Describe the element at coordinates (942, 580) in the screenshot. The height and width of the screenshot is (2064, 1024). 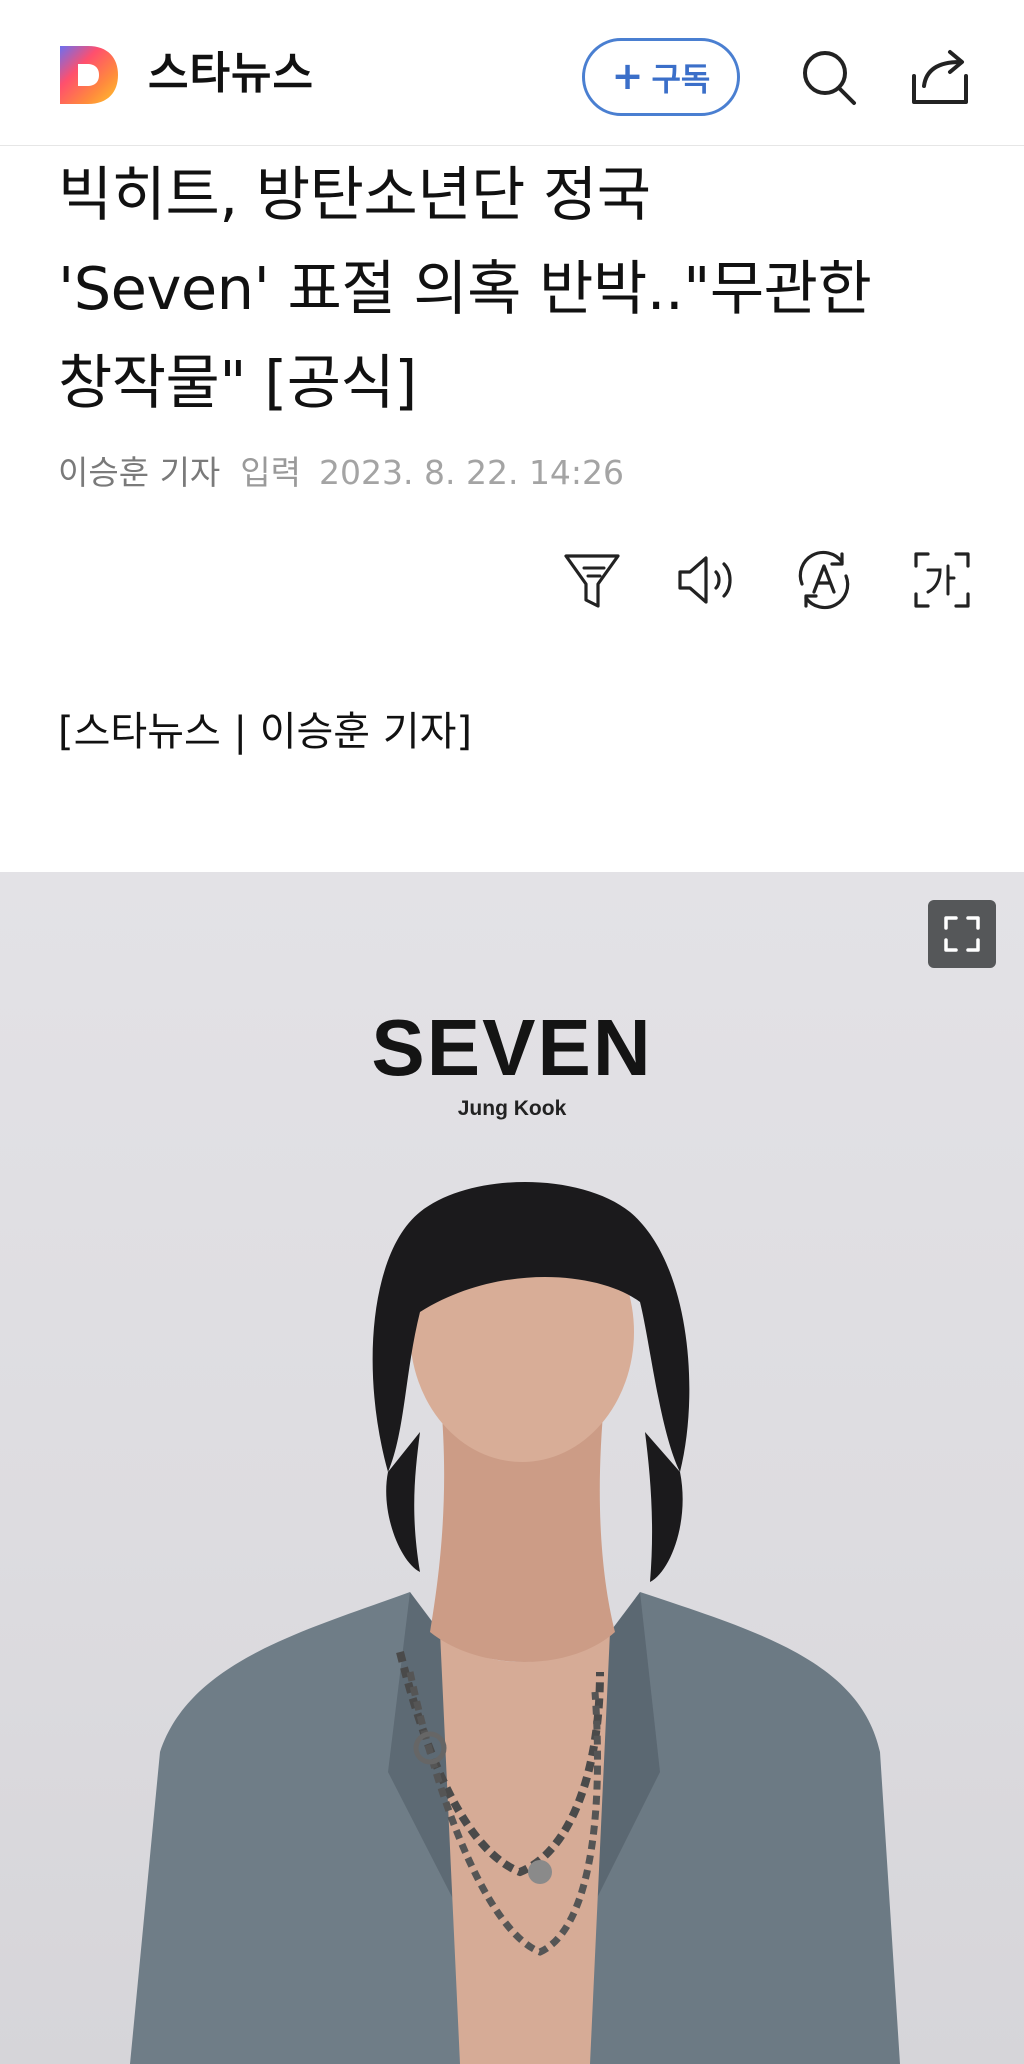
I see `font-size-icon` at that location.